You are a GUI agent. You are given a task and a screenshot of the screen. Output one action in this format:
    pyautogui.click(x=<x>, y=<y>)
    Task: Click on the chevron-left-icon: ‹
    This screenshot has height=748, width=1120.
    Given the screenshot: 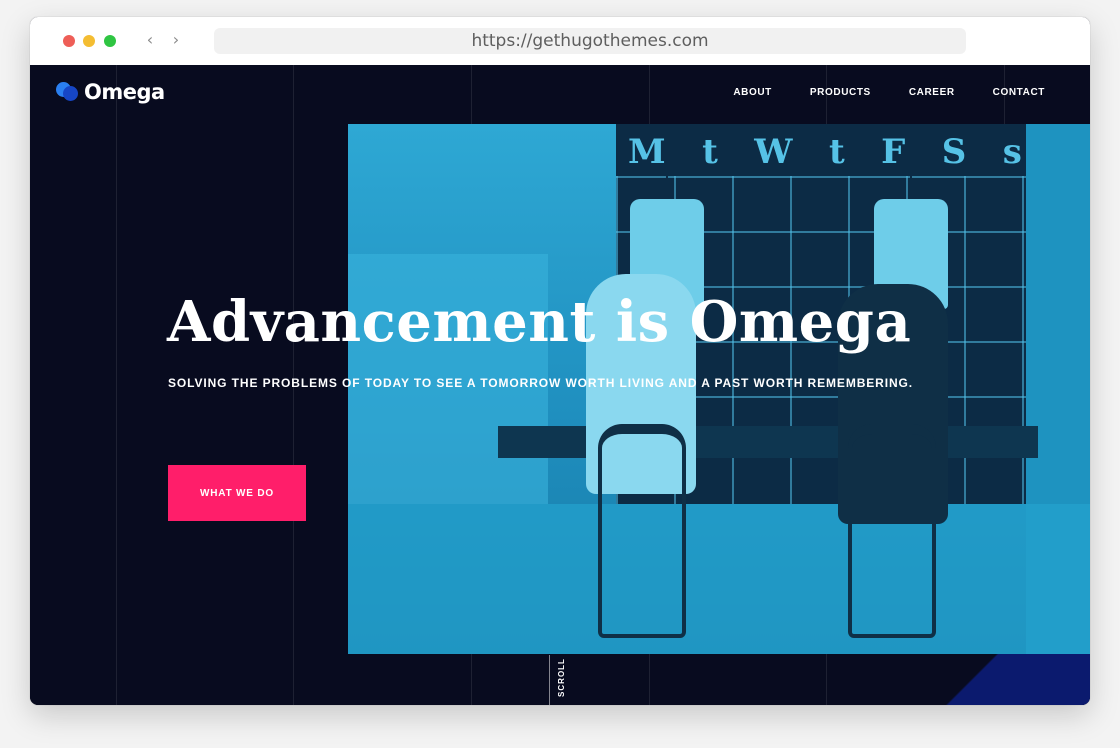 What is the action you would take?
    pyautogui.click(x=150, y=40)
    